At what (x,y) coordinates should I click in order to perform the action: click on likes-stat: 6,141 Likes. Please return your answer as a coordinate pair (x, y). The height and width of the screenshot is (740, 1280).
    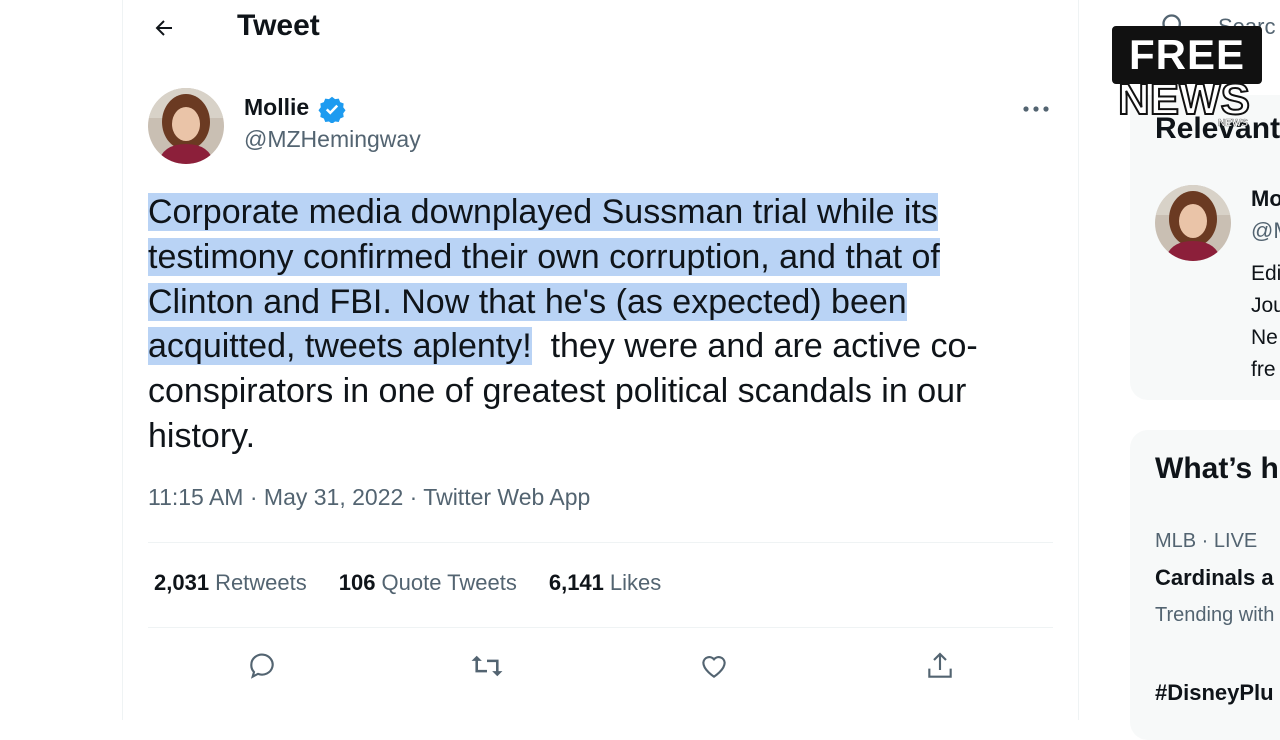
    Looking at the image, I should click on (605, 583).